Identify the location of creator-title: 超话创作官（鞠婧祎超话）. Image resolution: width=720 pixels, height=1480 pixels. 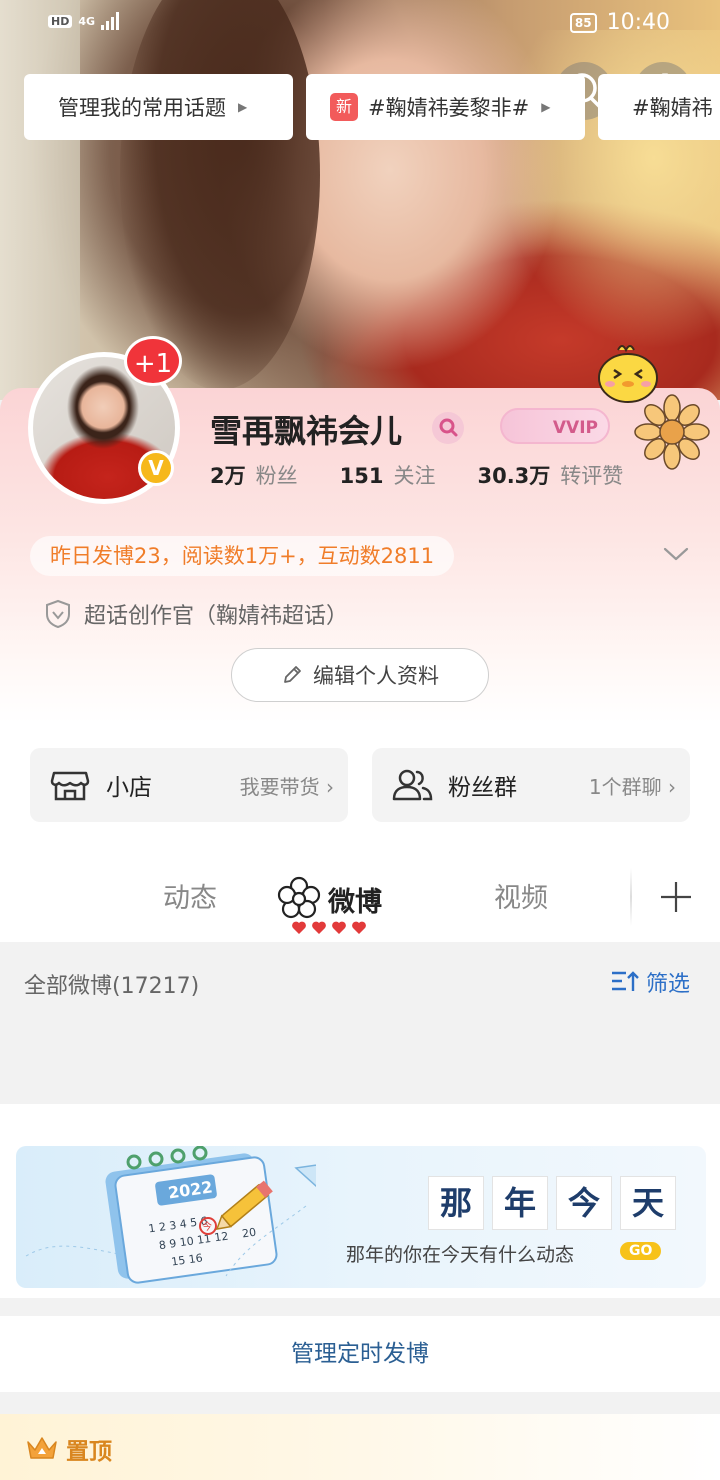
(196, 614).